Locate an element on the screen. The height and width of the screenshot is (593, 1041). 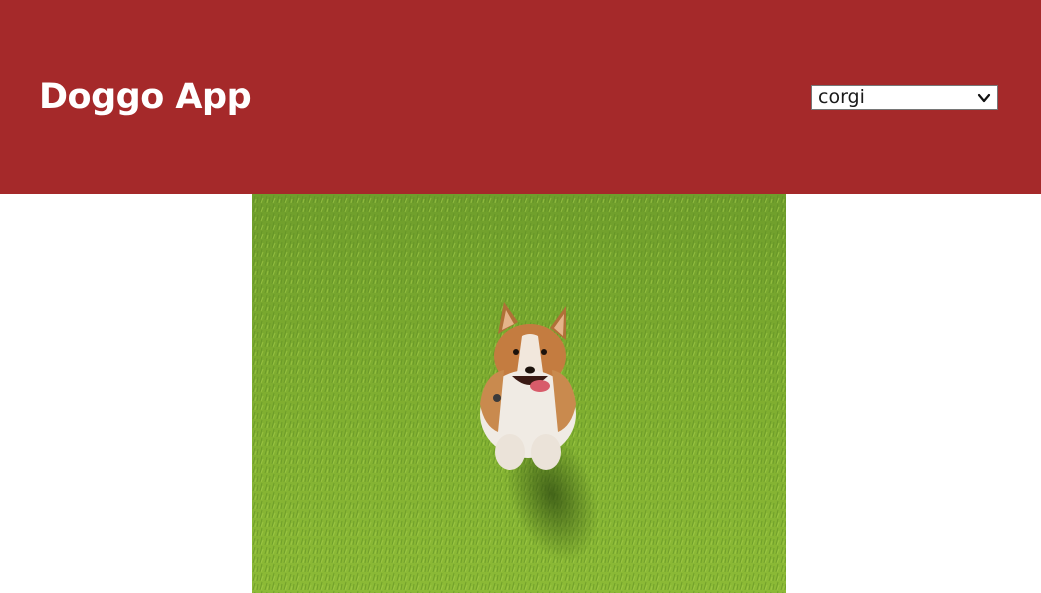
chevron-down-icon is located at coordinates (984, 98).